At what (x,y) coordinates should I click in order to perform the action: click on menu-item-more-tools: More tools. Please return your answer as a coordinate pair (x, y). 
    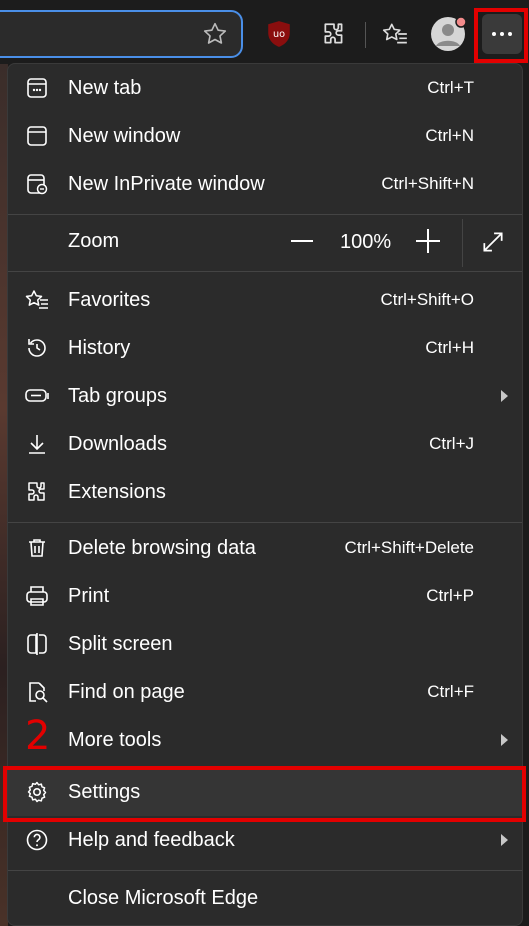
    Looking at the image, I should click on (265, 740).